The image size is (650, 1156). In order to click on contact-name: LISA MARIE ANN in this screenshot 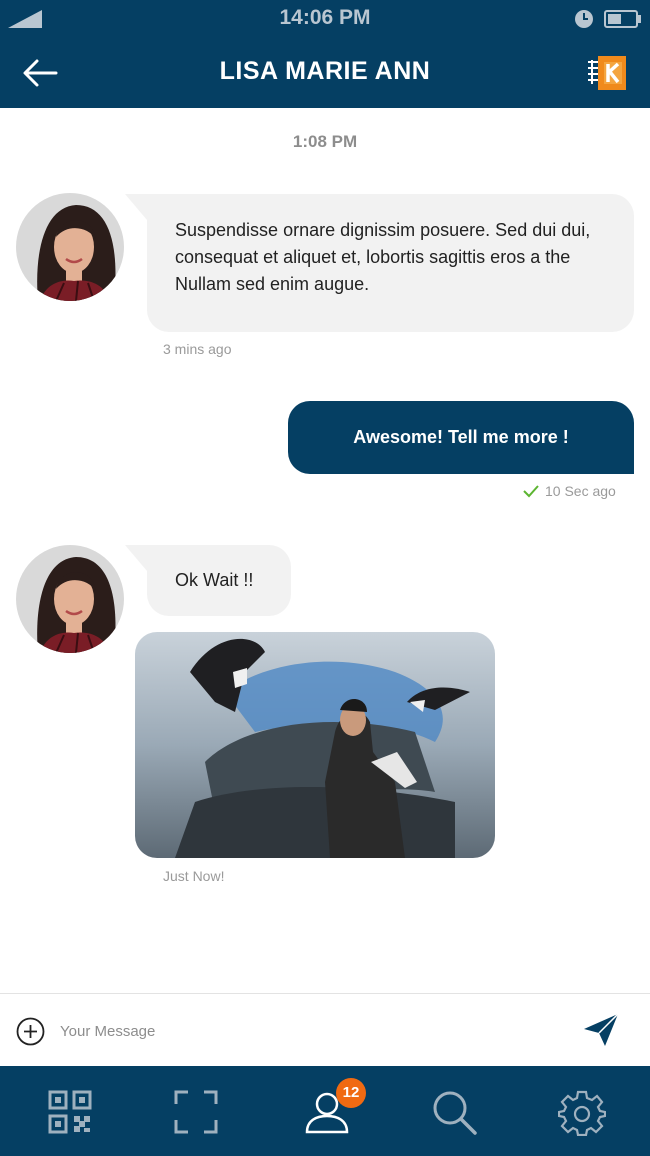, I will do `click(325, 71)`.